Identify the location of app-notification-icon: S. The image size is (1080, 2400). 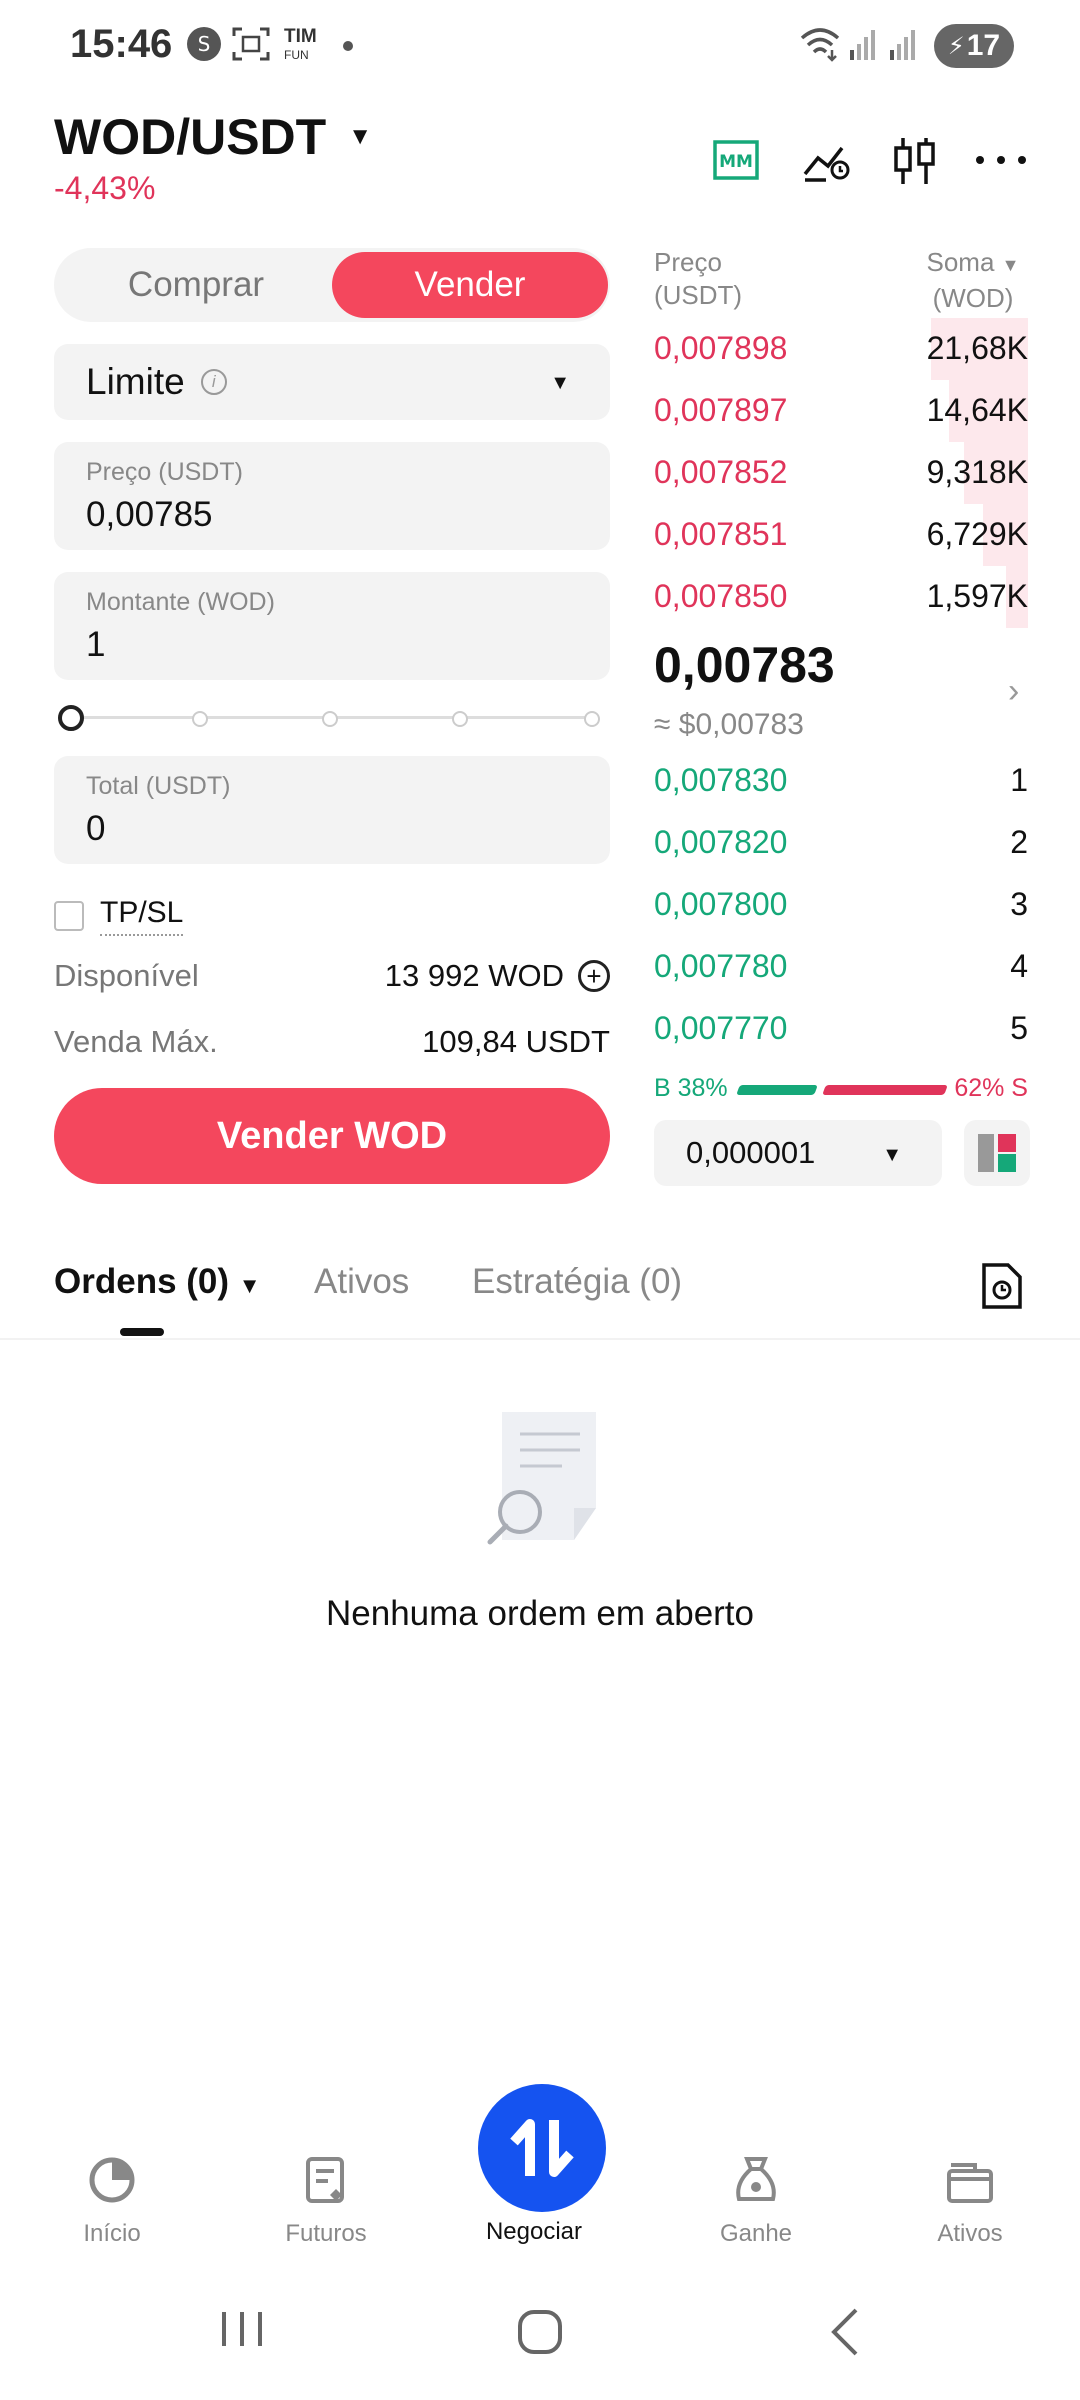
(204, 44).